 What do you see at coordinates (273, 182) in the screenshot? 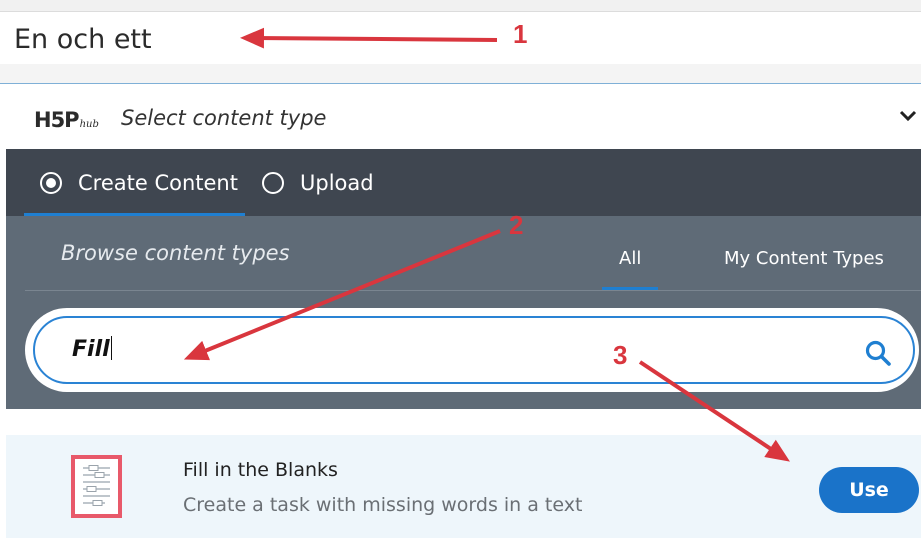
I see `radio-unchecked-icon` at bounding box center [273, 182].